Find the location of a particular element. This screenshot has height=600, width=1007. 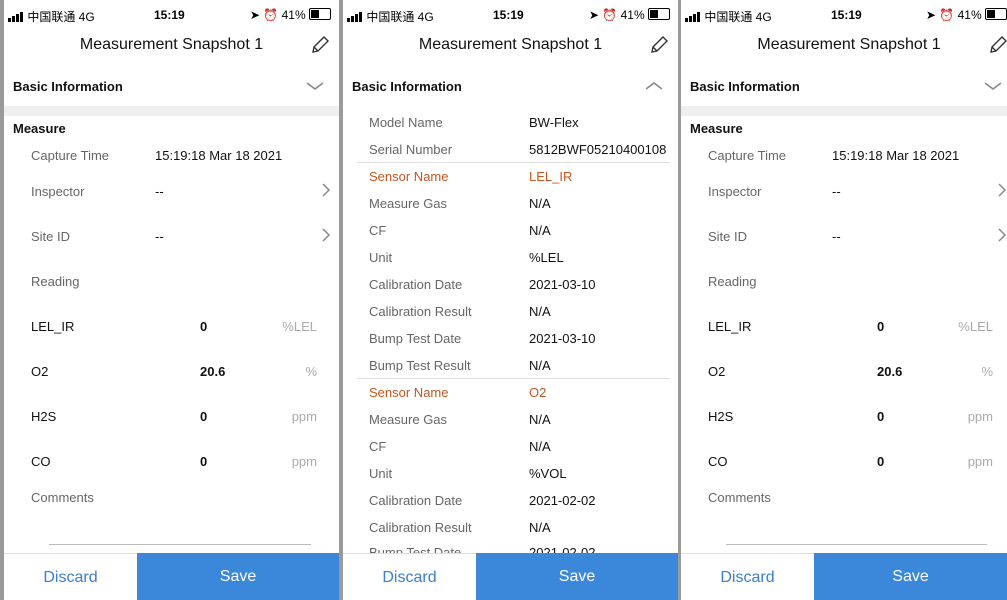

bump-test-date-value: 2021-03-10 is located at coordinates (562, 338).